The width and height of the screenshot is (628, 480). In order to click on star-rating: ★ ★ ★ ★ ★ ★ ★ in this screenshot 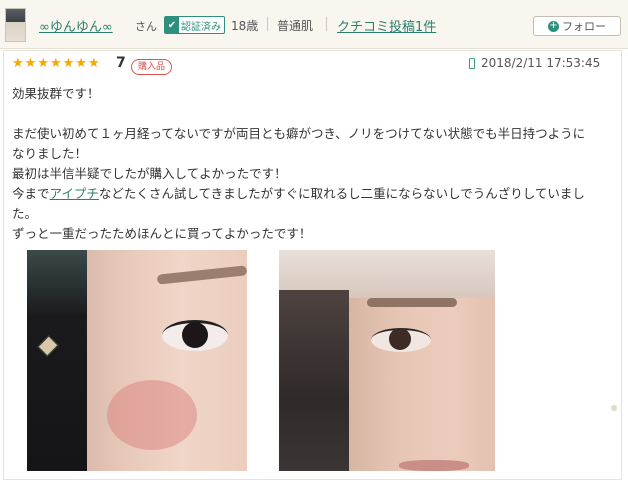, I will do `click(56, 64)`.